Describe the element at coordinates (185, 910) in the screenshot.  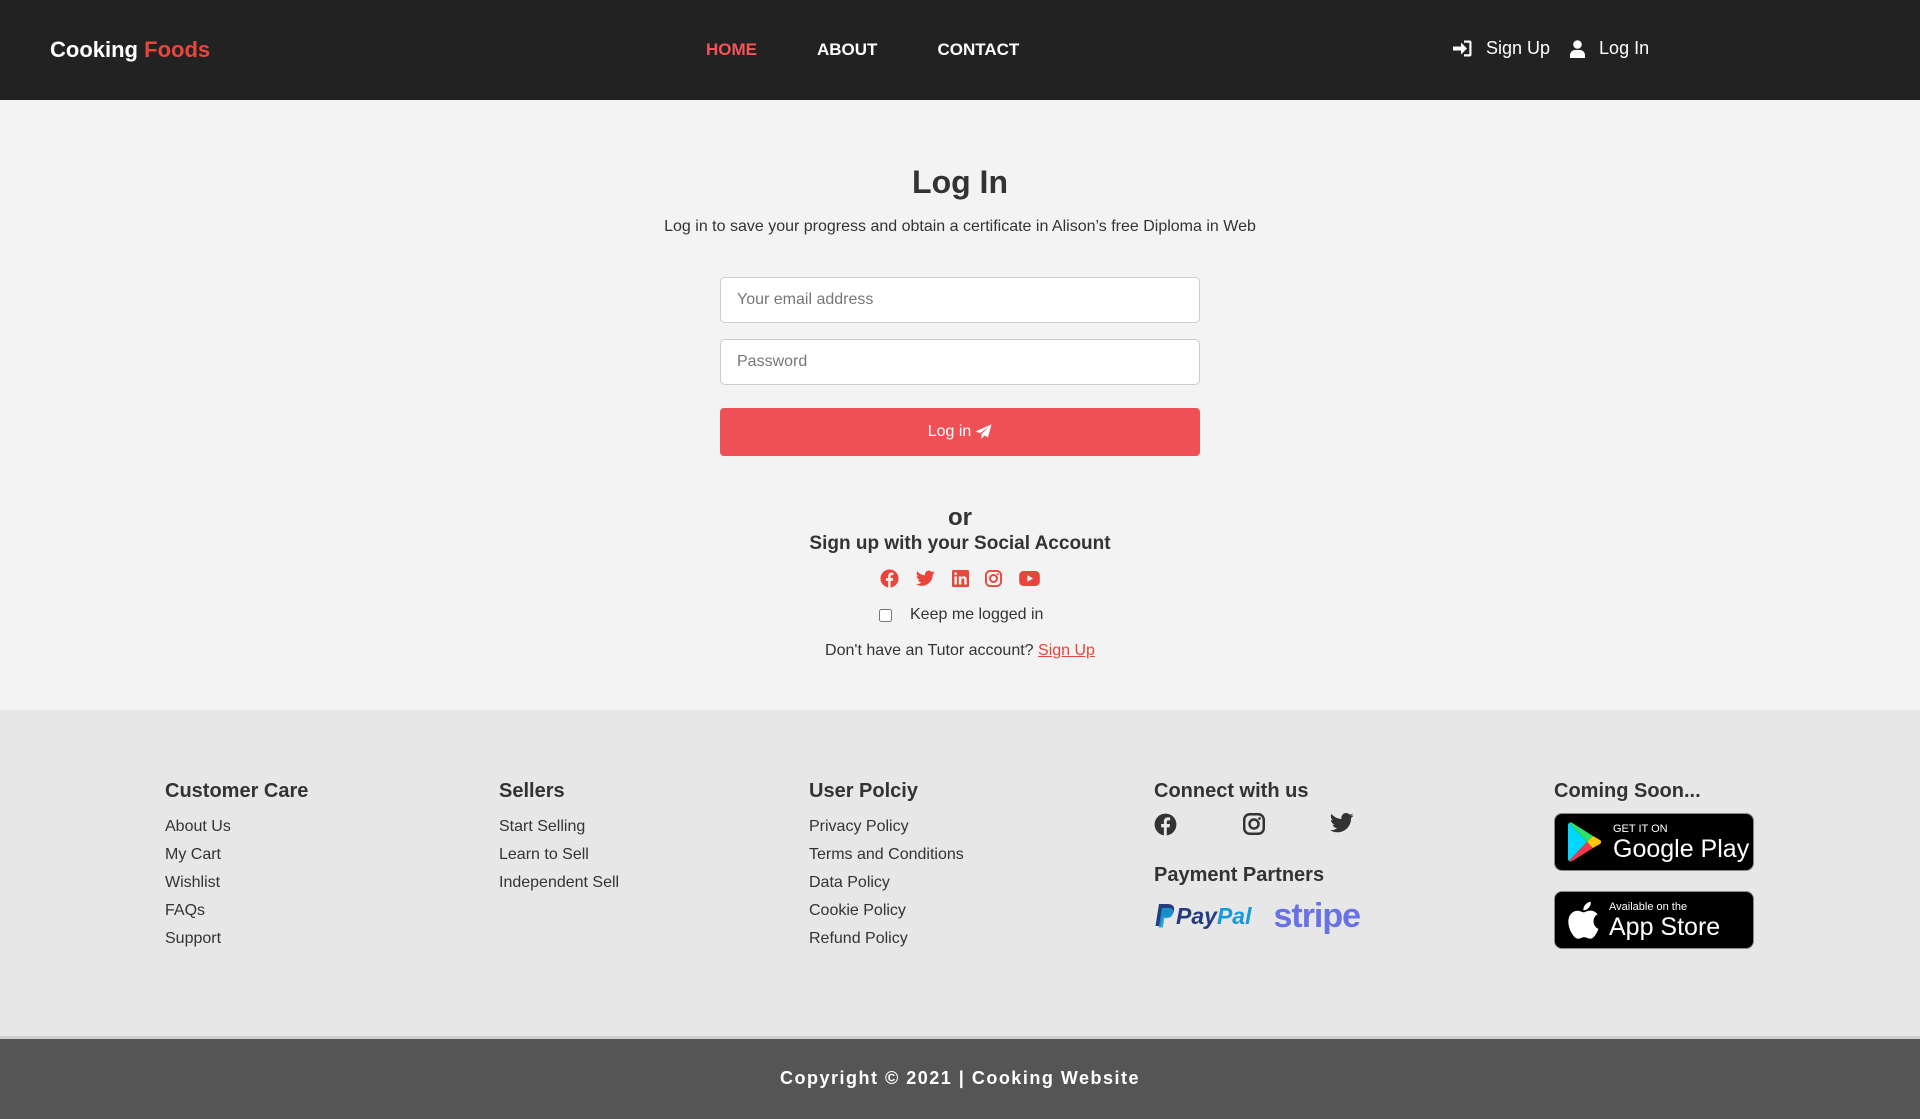
I see `footer-link-faqs: FAQs` at that location.